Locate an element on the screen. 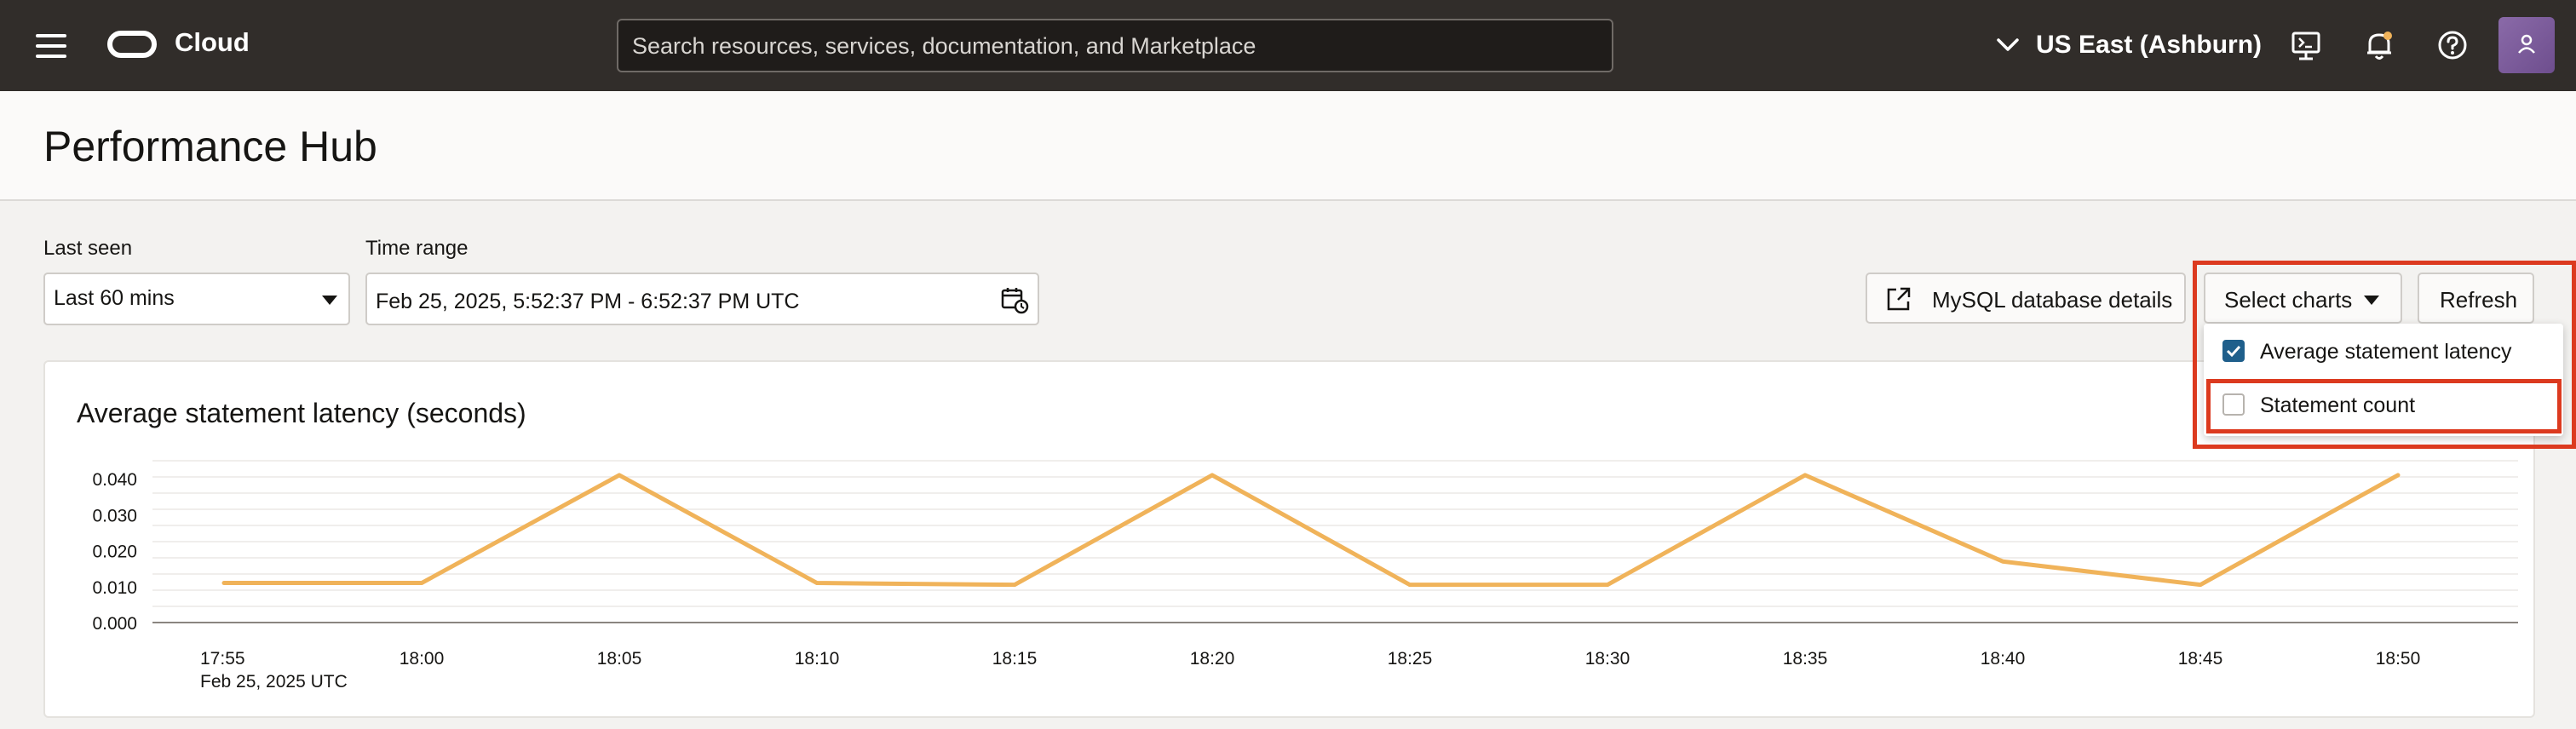 The image size is (2576, 729). notifications-bell-icon is located at coordinates (2379, 46).